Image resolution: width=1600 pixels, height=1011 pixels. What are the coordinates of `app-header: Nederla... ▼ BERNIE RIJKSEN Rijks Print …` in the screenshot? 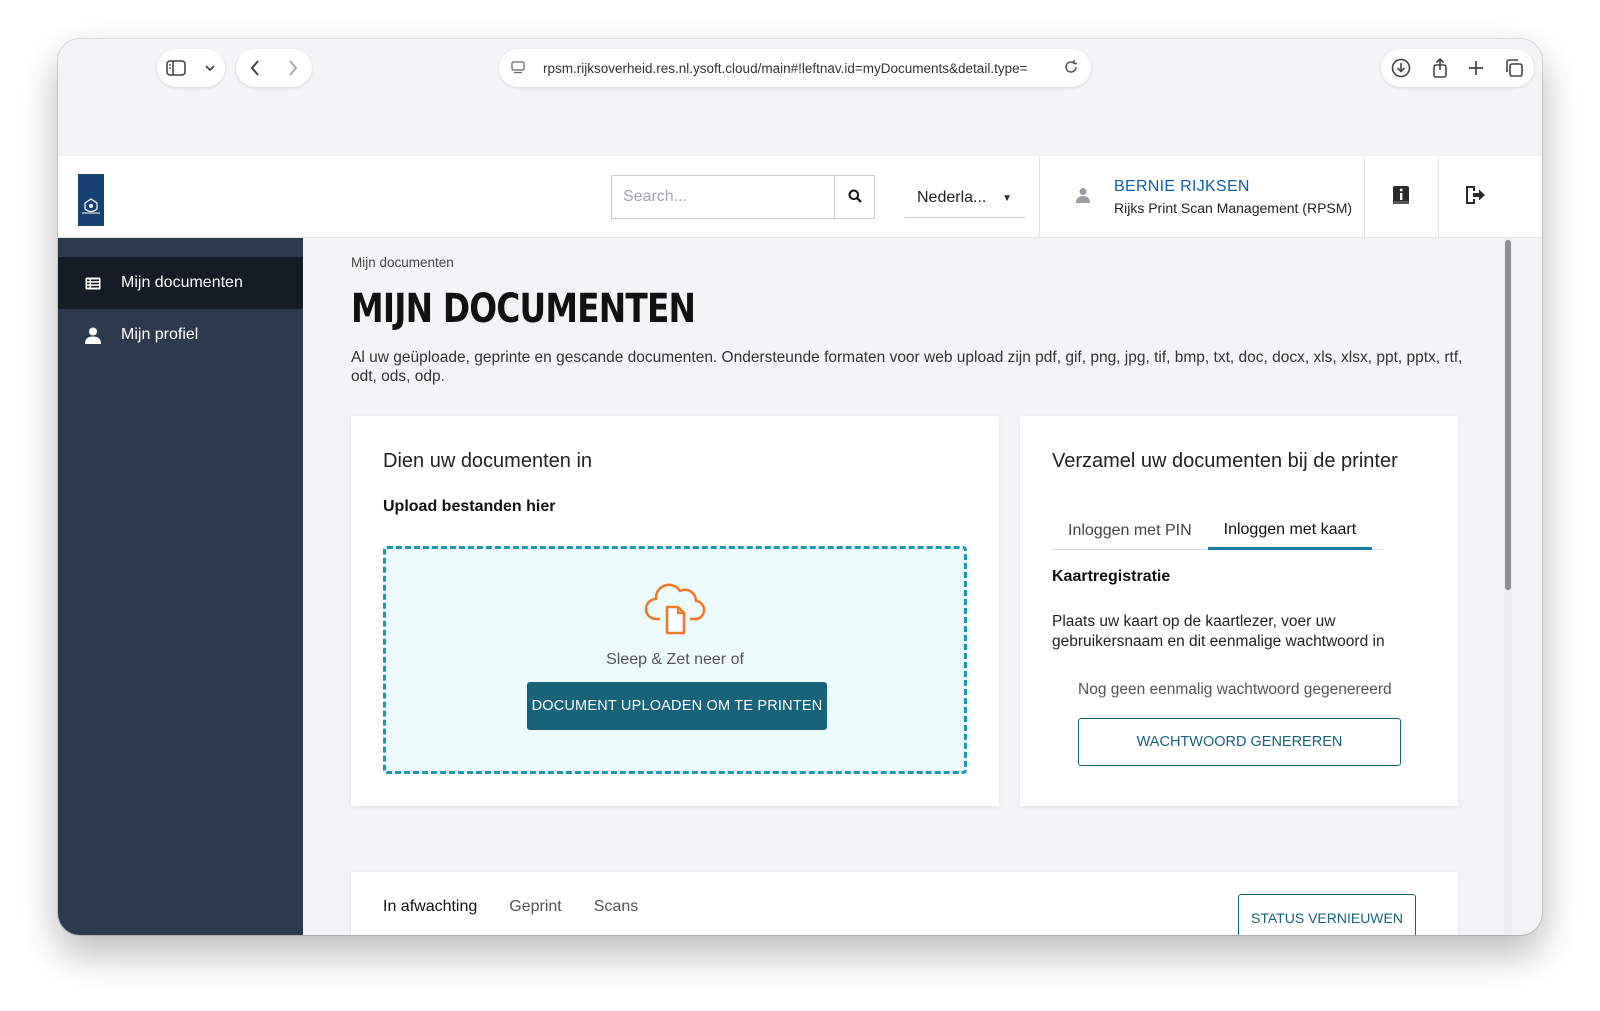 It's located at (800, 197).